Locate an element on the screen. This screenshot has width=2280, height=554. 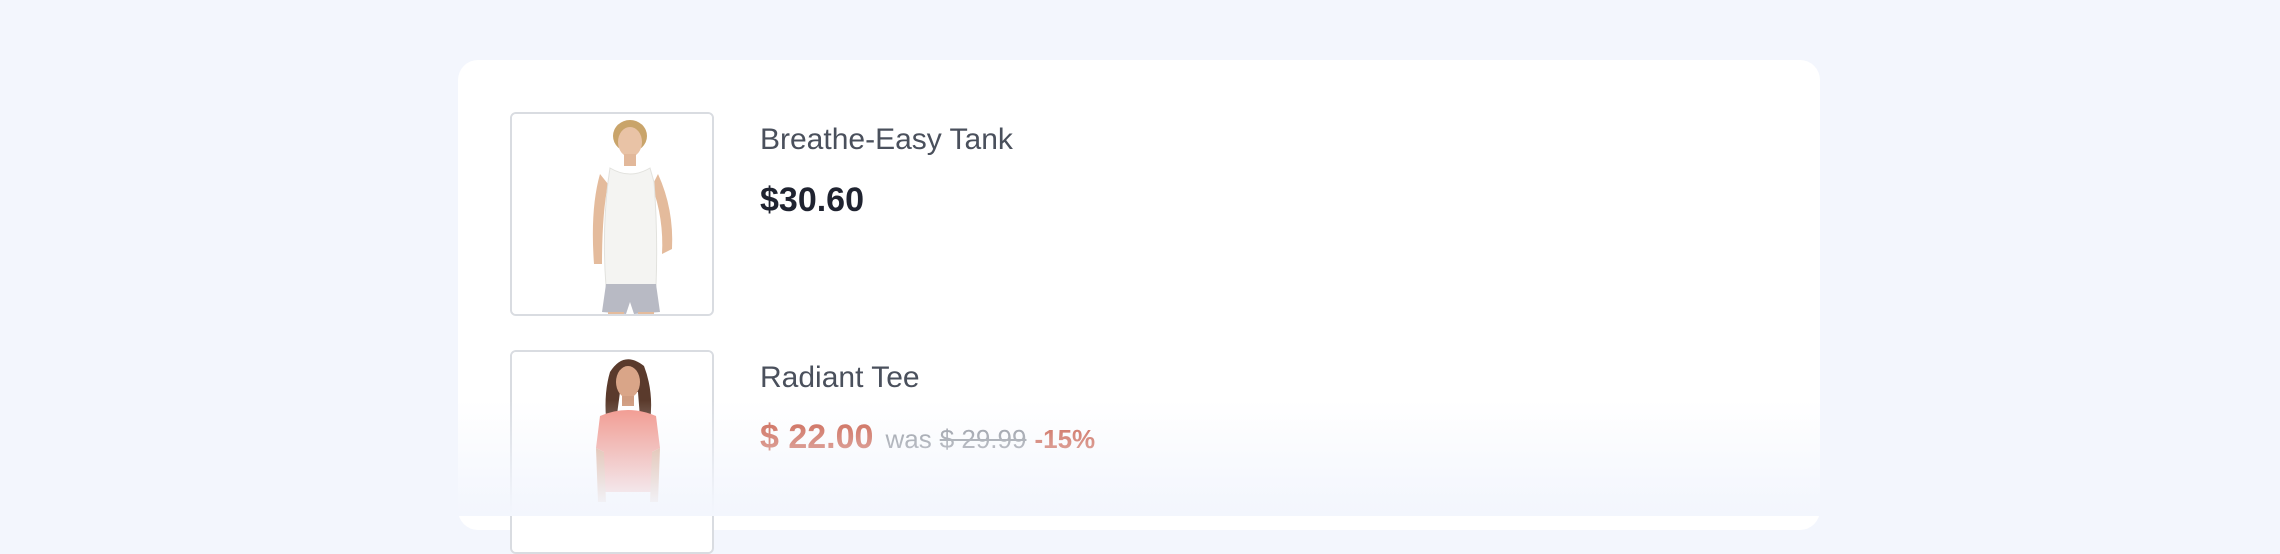
discount-badge: -15% is located at coordinates (1065, 439).